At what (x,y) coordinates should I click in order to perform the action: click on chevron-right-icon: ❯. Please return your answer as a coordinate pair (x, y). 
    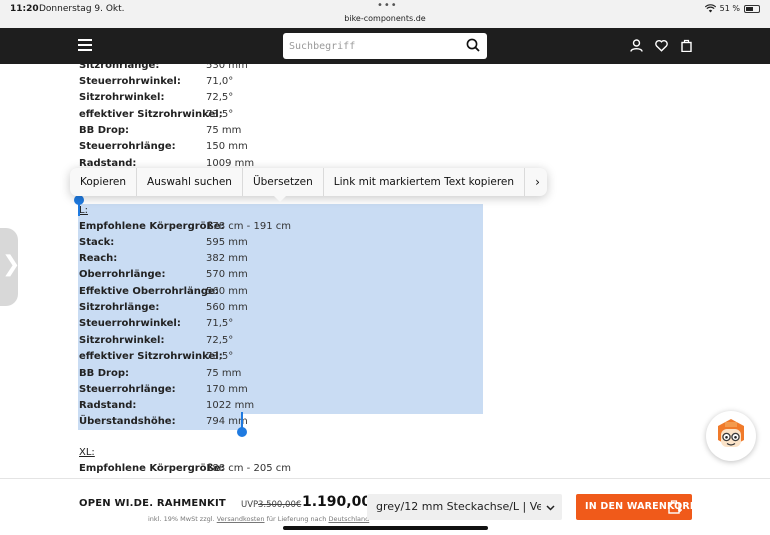
    Looking at the image, I should click on (11, 264).